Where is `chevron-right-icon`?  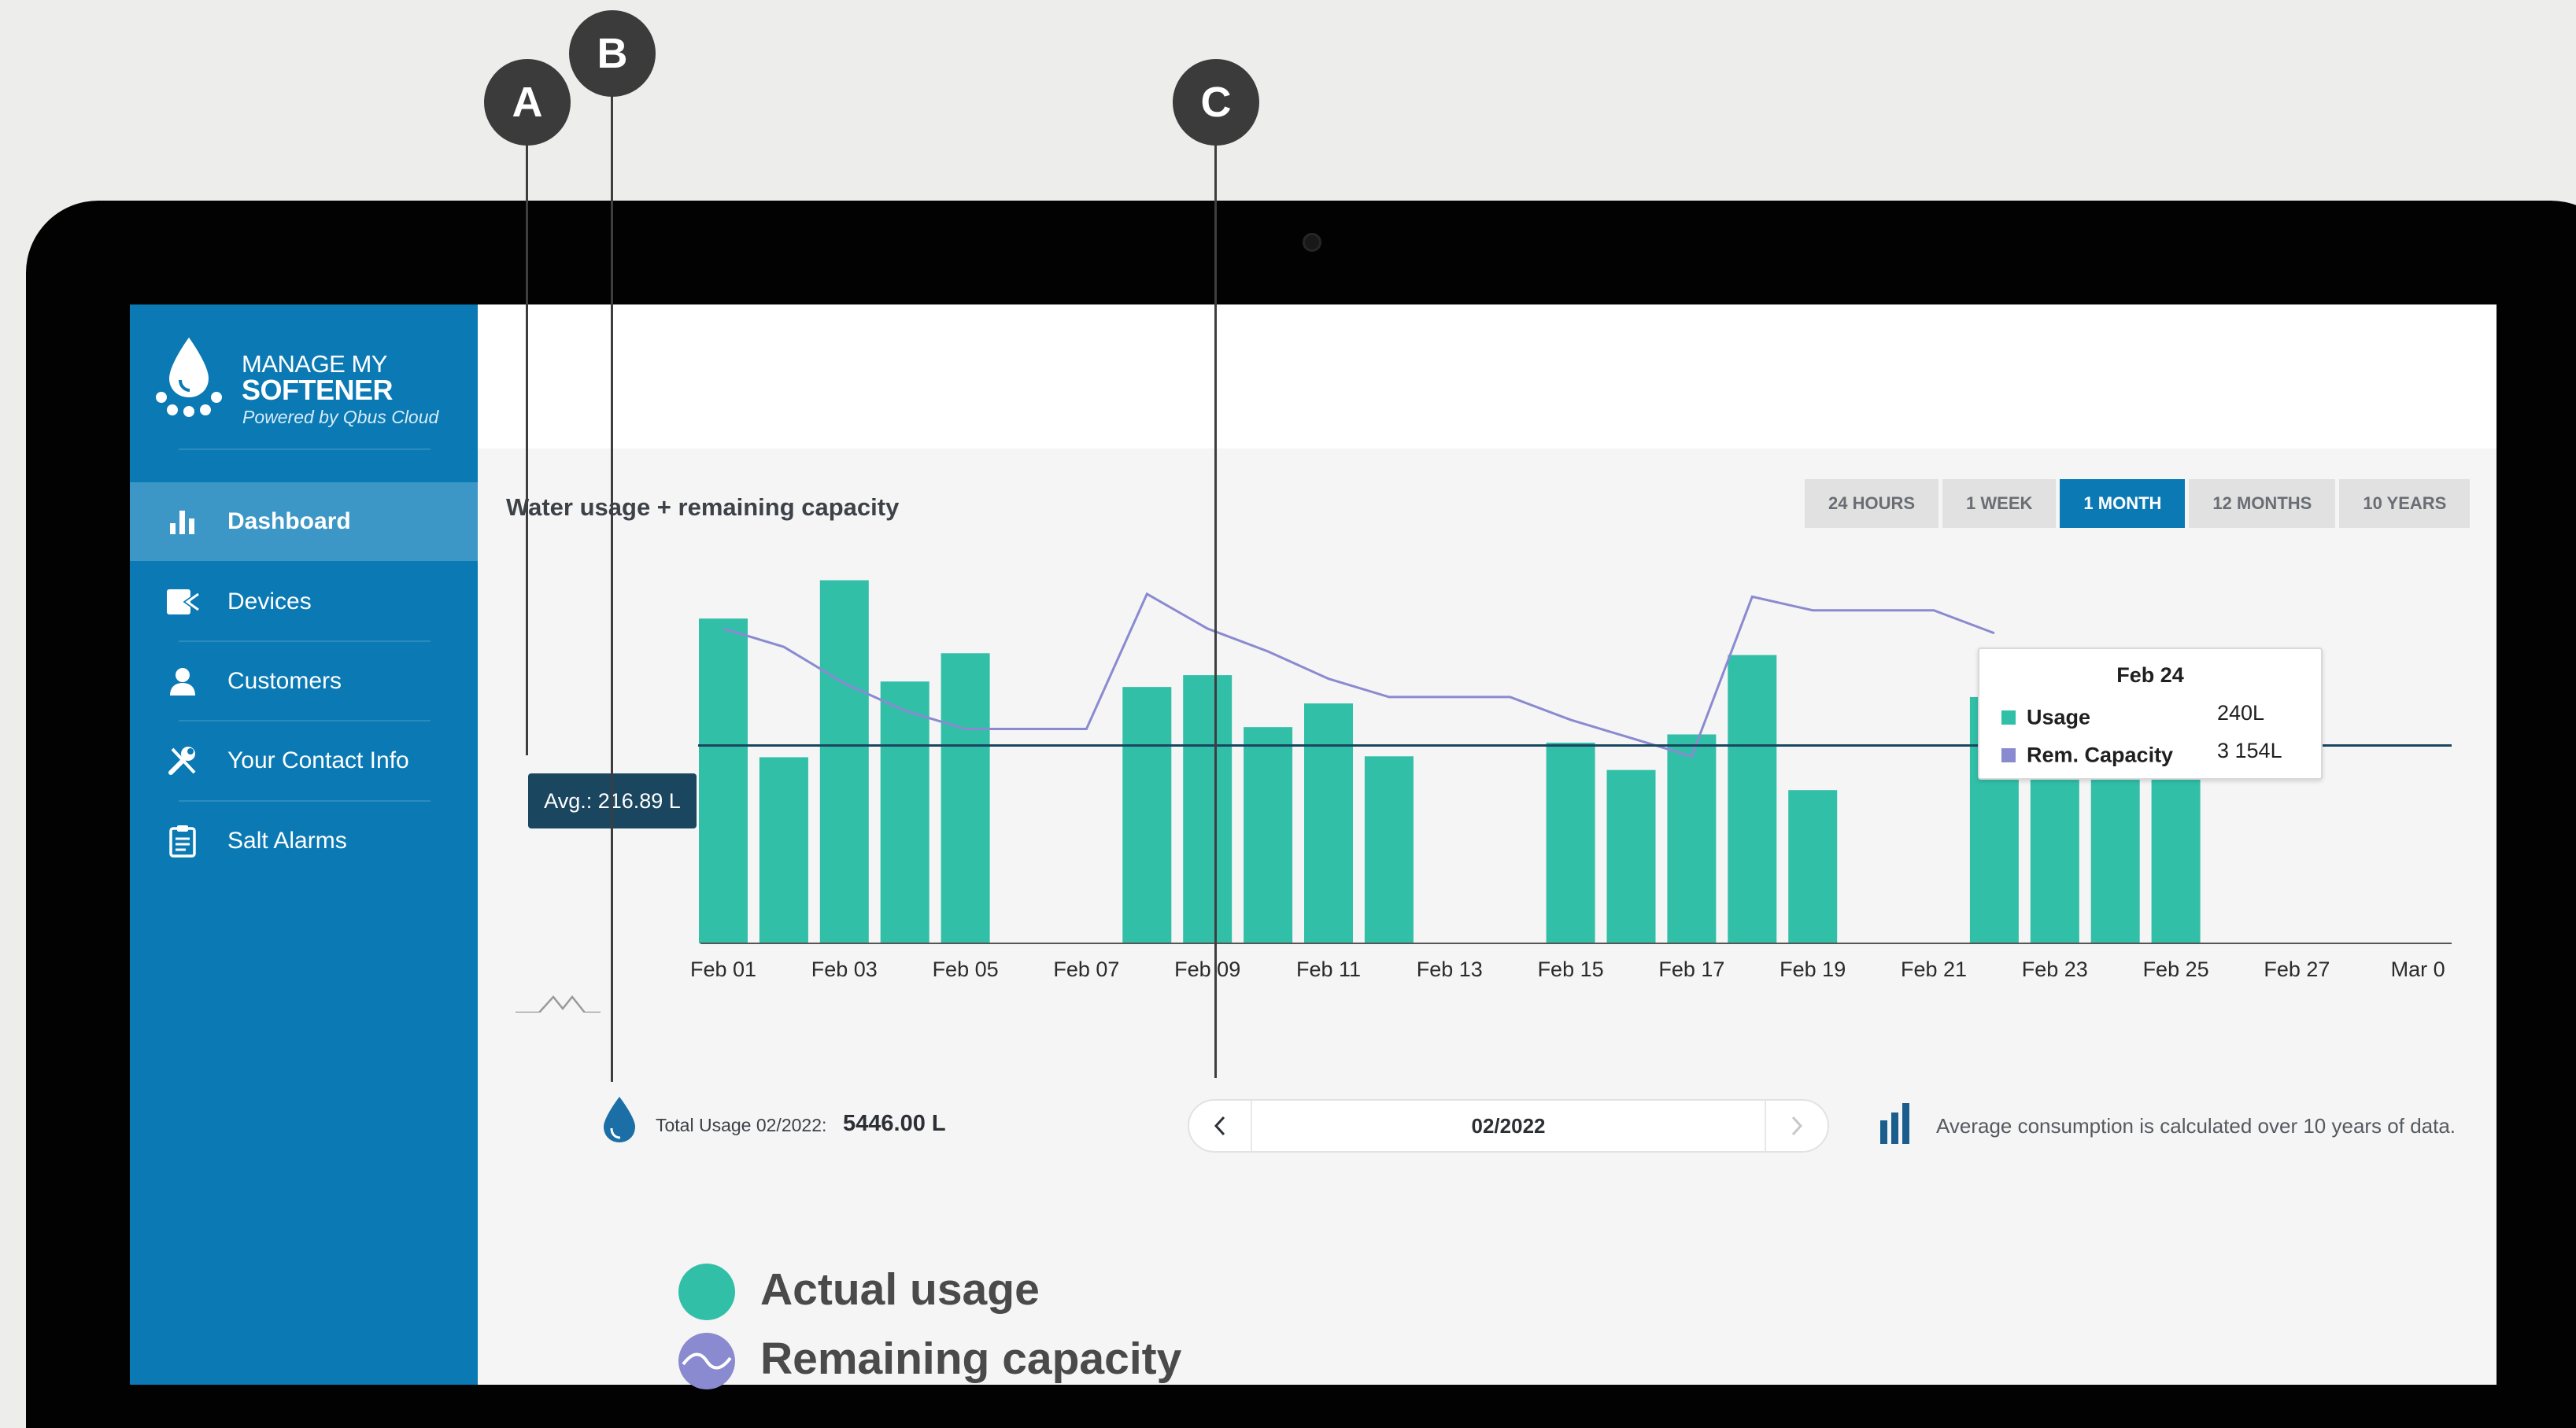 chevron-right-icon is located at coordinates (1797, 1126).